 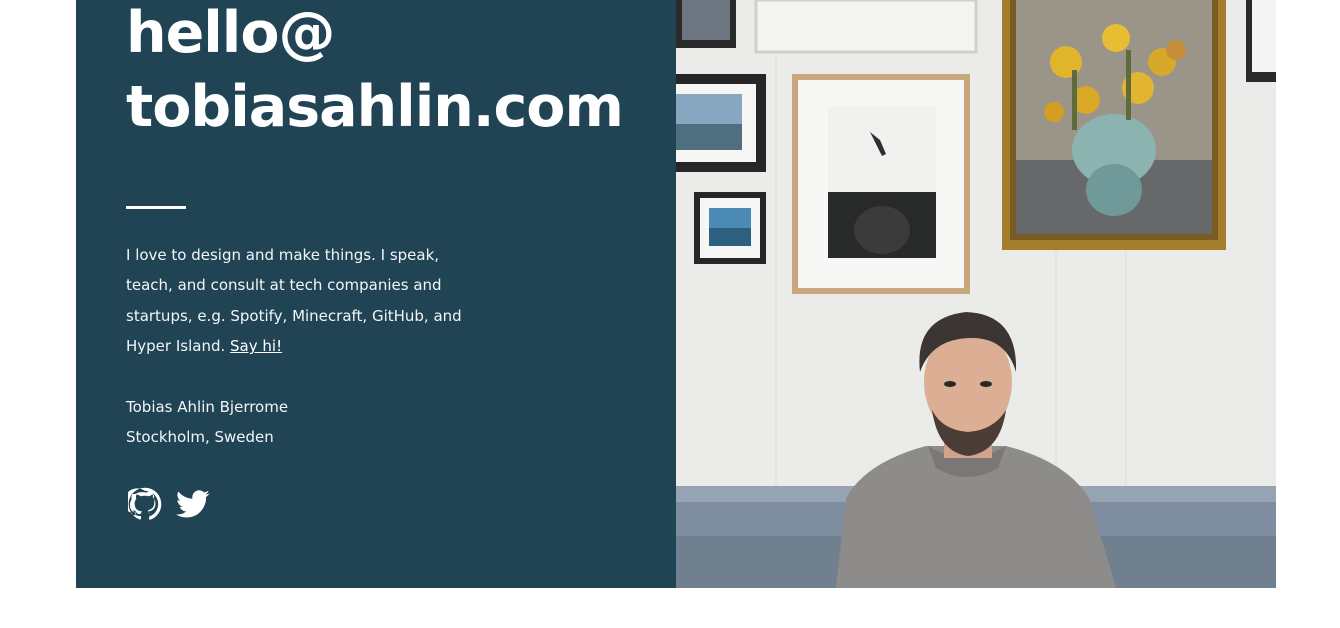 I want to click on contact-name: Tobias Ahlin Bjerrome, so click(x=207, y=407).